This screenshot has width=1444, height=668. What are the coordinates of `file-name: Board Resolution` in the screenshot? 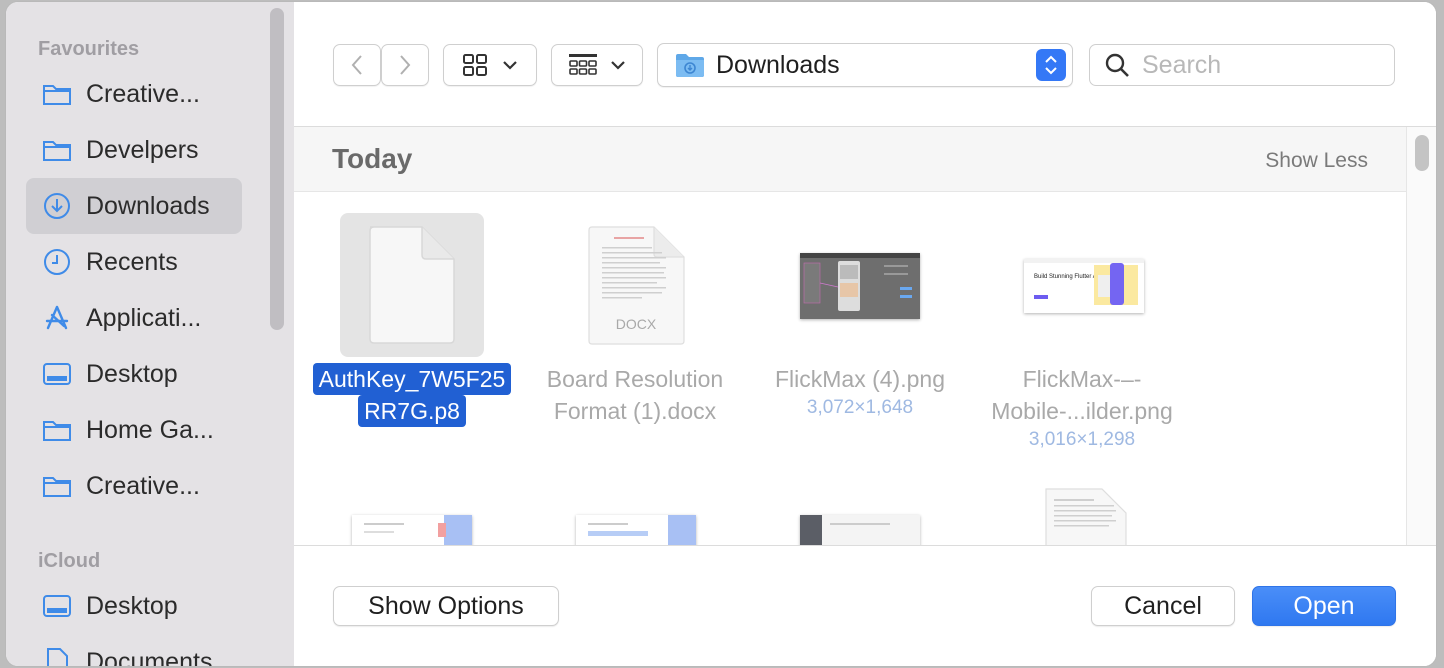 It's located at (635, 379).